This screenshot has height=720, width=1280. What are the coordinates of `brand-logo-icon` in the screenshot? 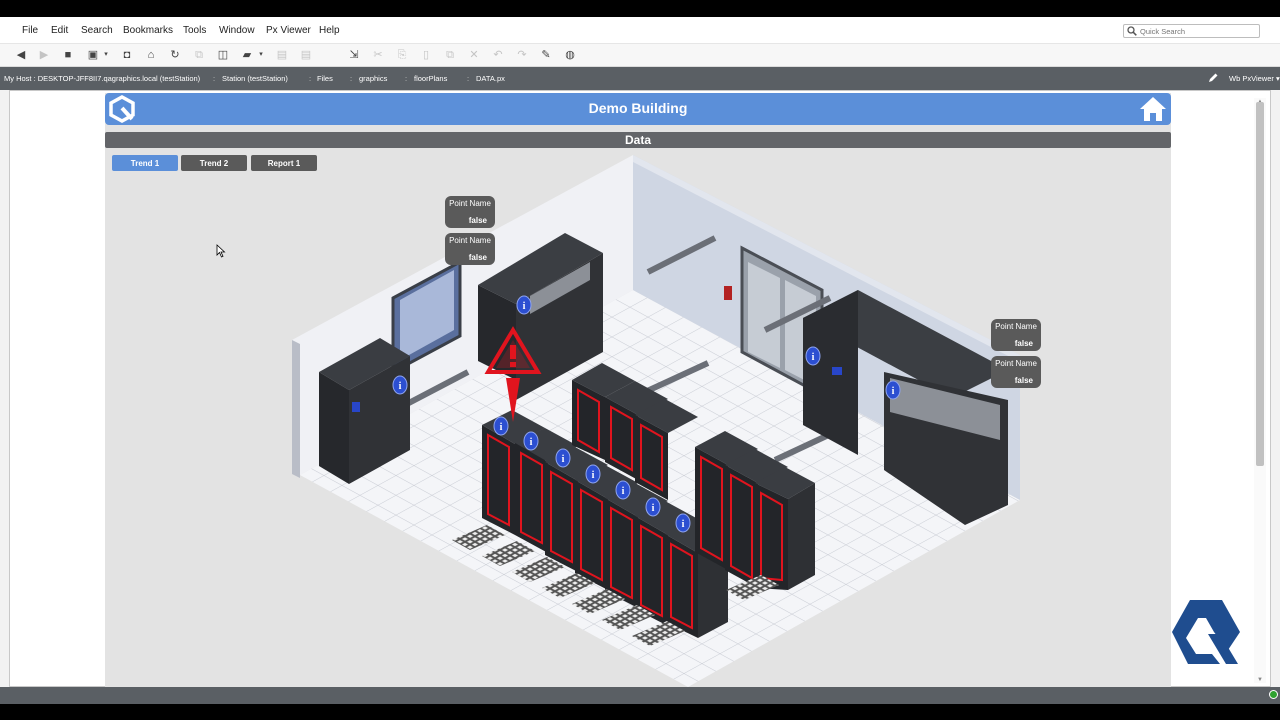 It's located at (1206, 632).